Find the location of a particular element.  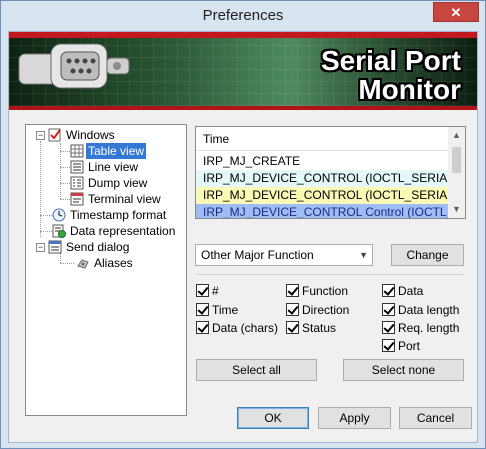

tree-item-send-dialog: Send dialog is located at coordinates (89, 247).